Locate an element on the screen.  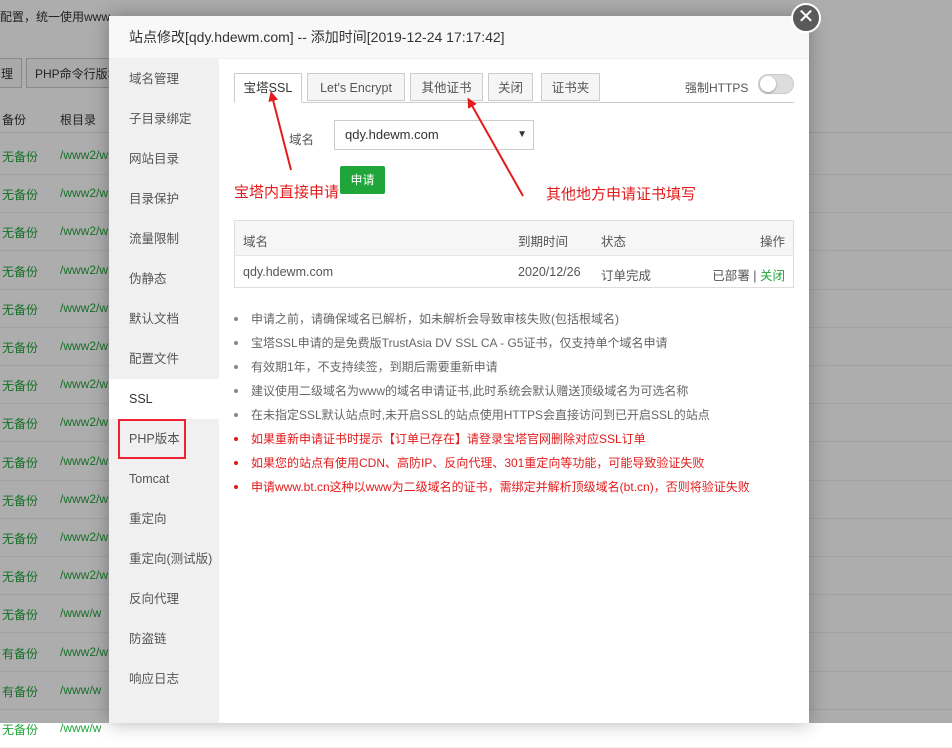
root-path: /www/w is located at coordinates (80, 728).